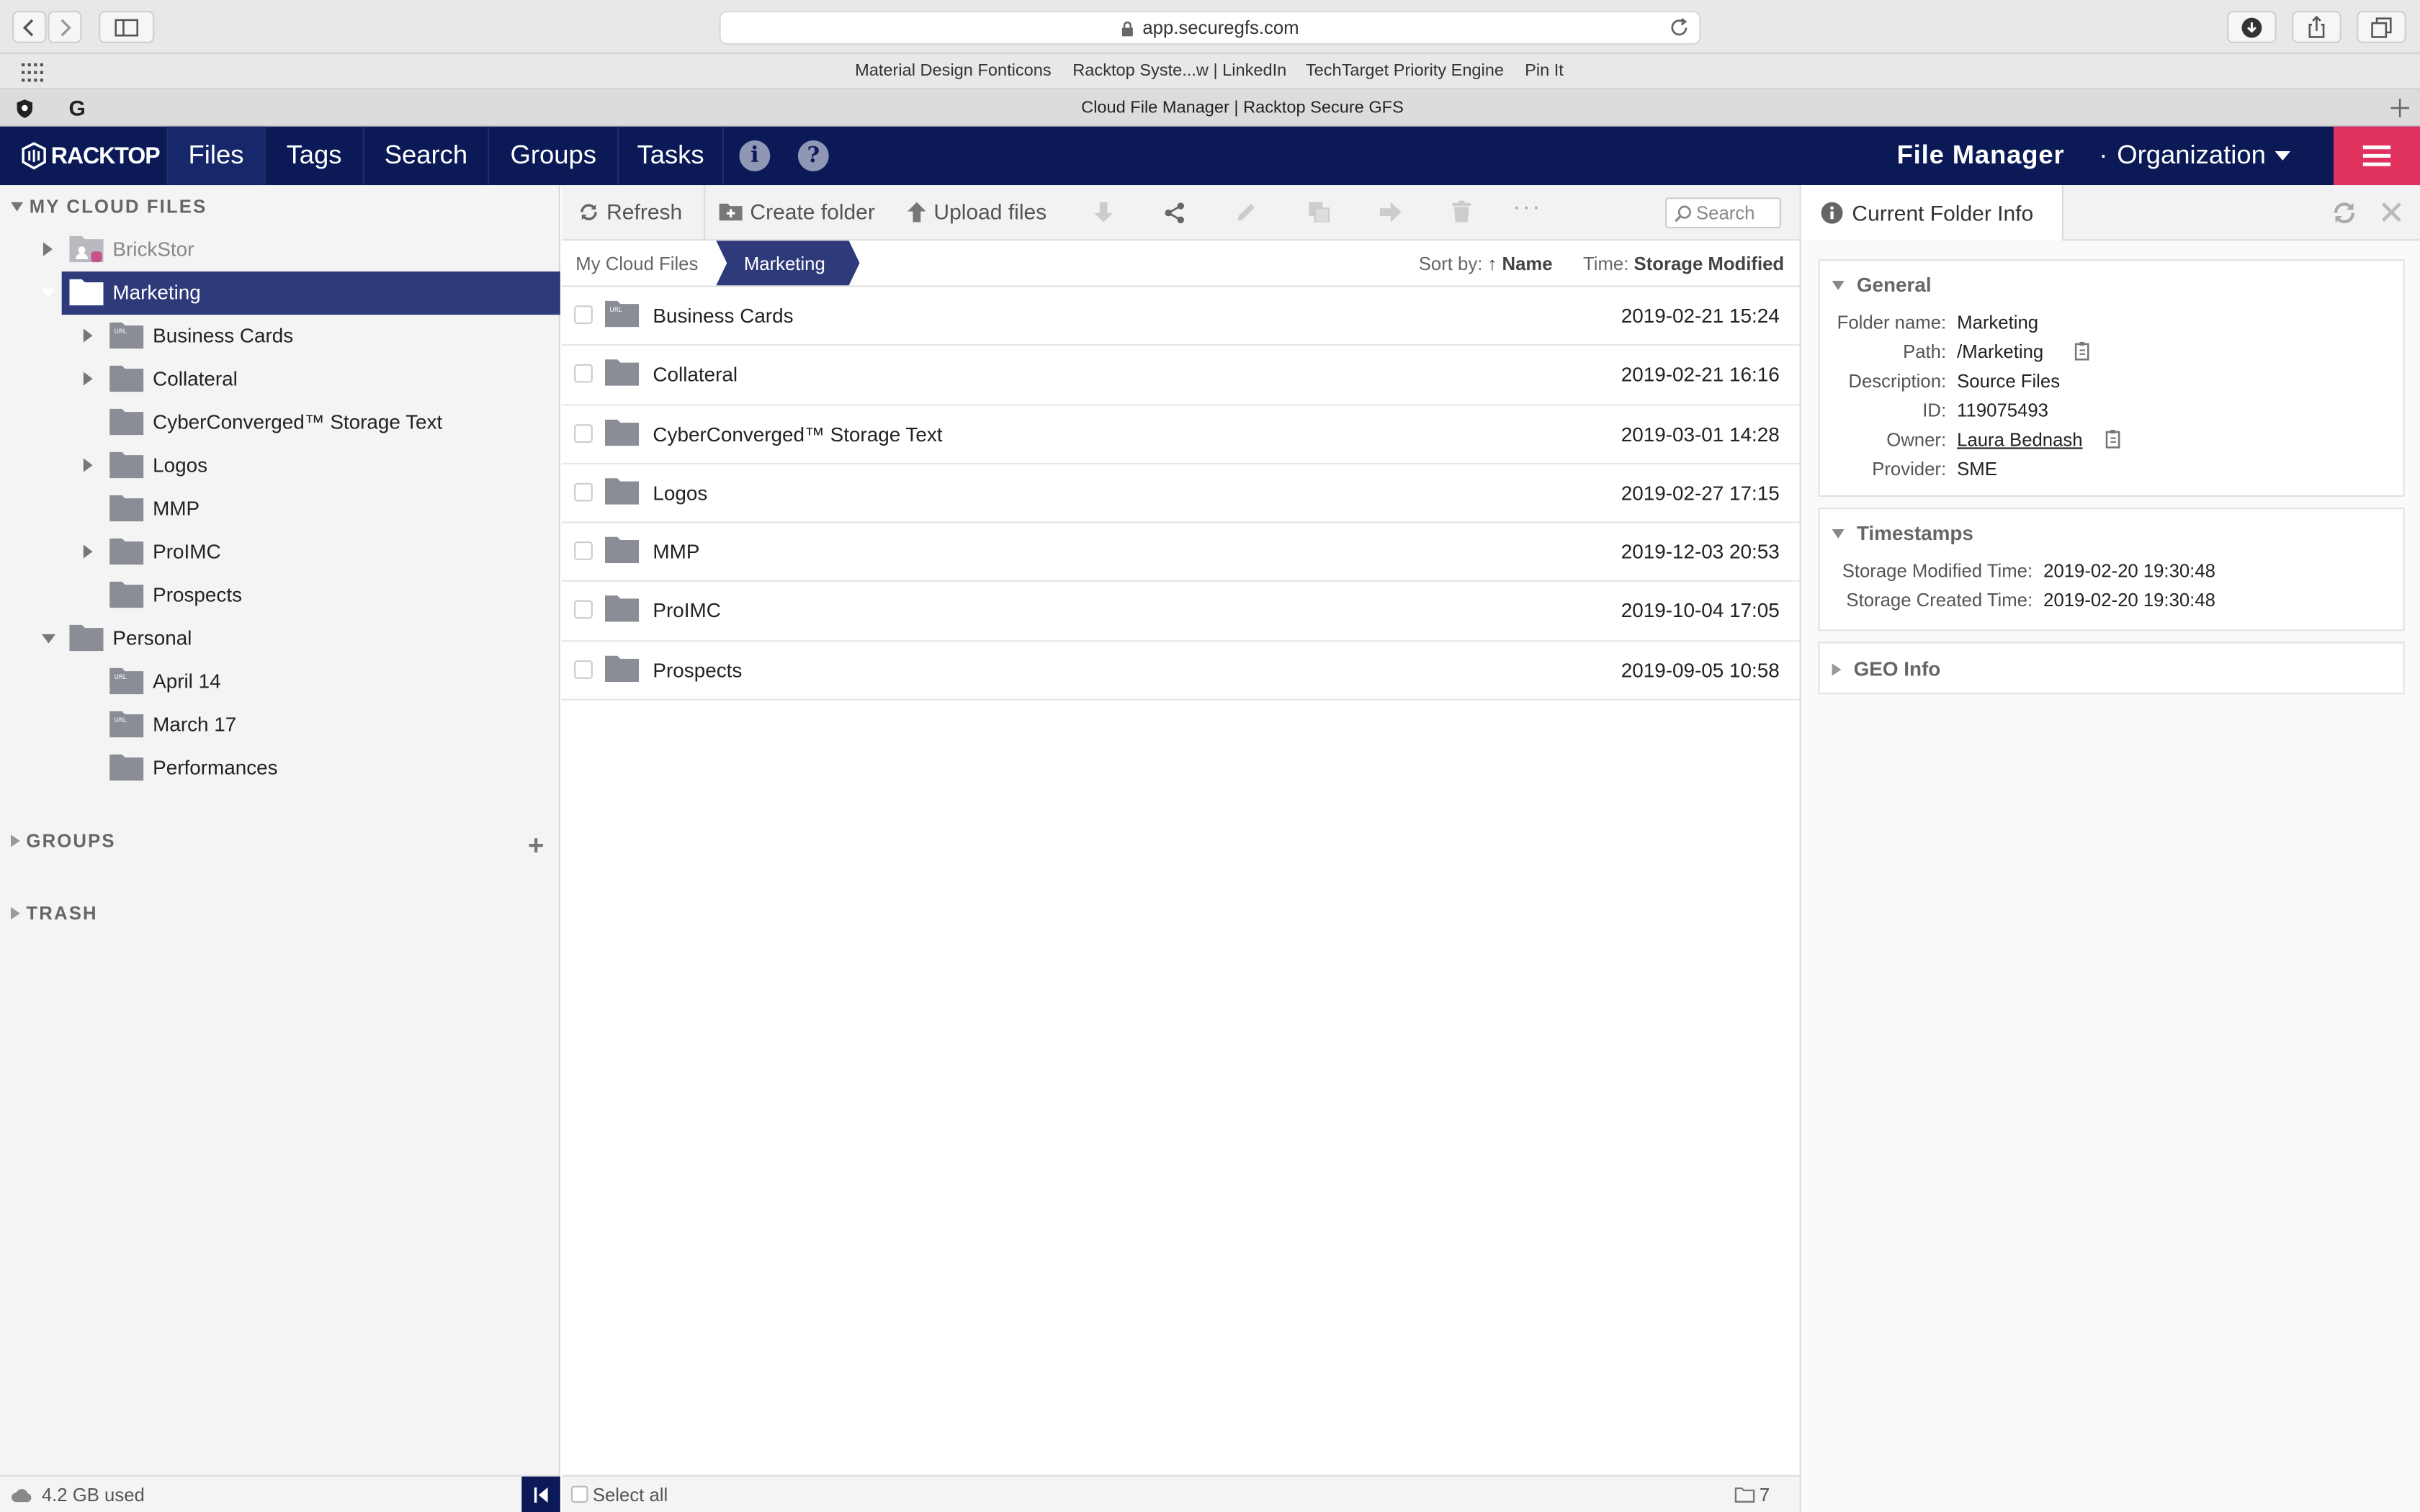 Image resolution: width=2420 pixels, height=1512 pixels. Describe the element at coordinates (280, 422) in the screenshot. I see `sidebar-folder-item: CyberConverged™ Storage Text` at that location.